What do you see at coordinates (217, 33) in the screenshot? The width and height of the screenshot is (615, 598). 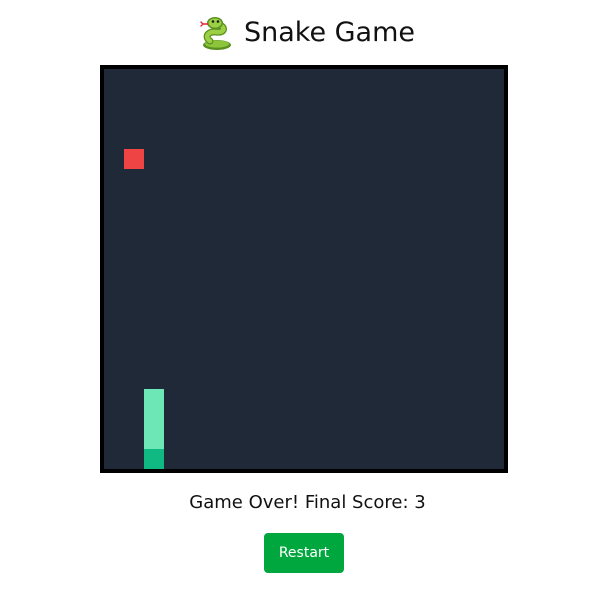 I see `snake-icon` at bounding box center [217, 33].